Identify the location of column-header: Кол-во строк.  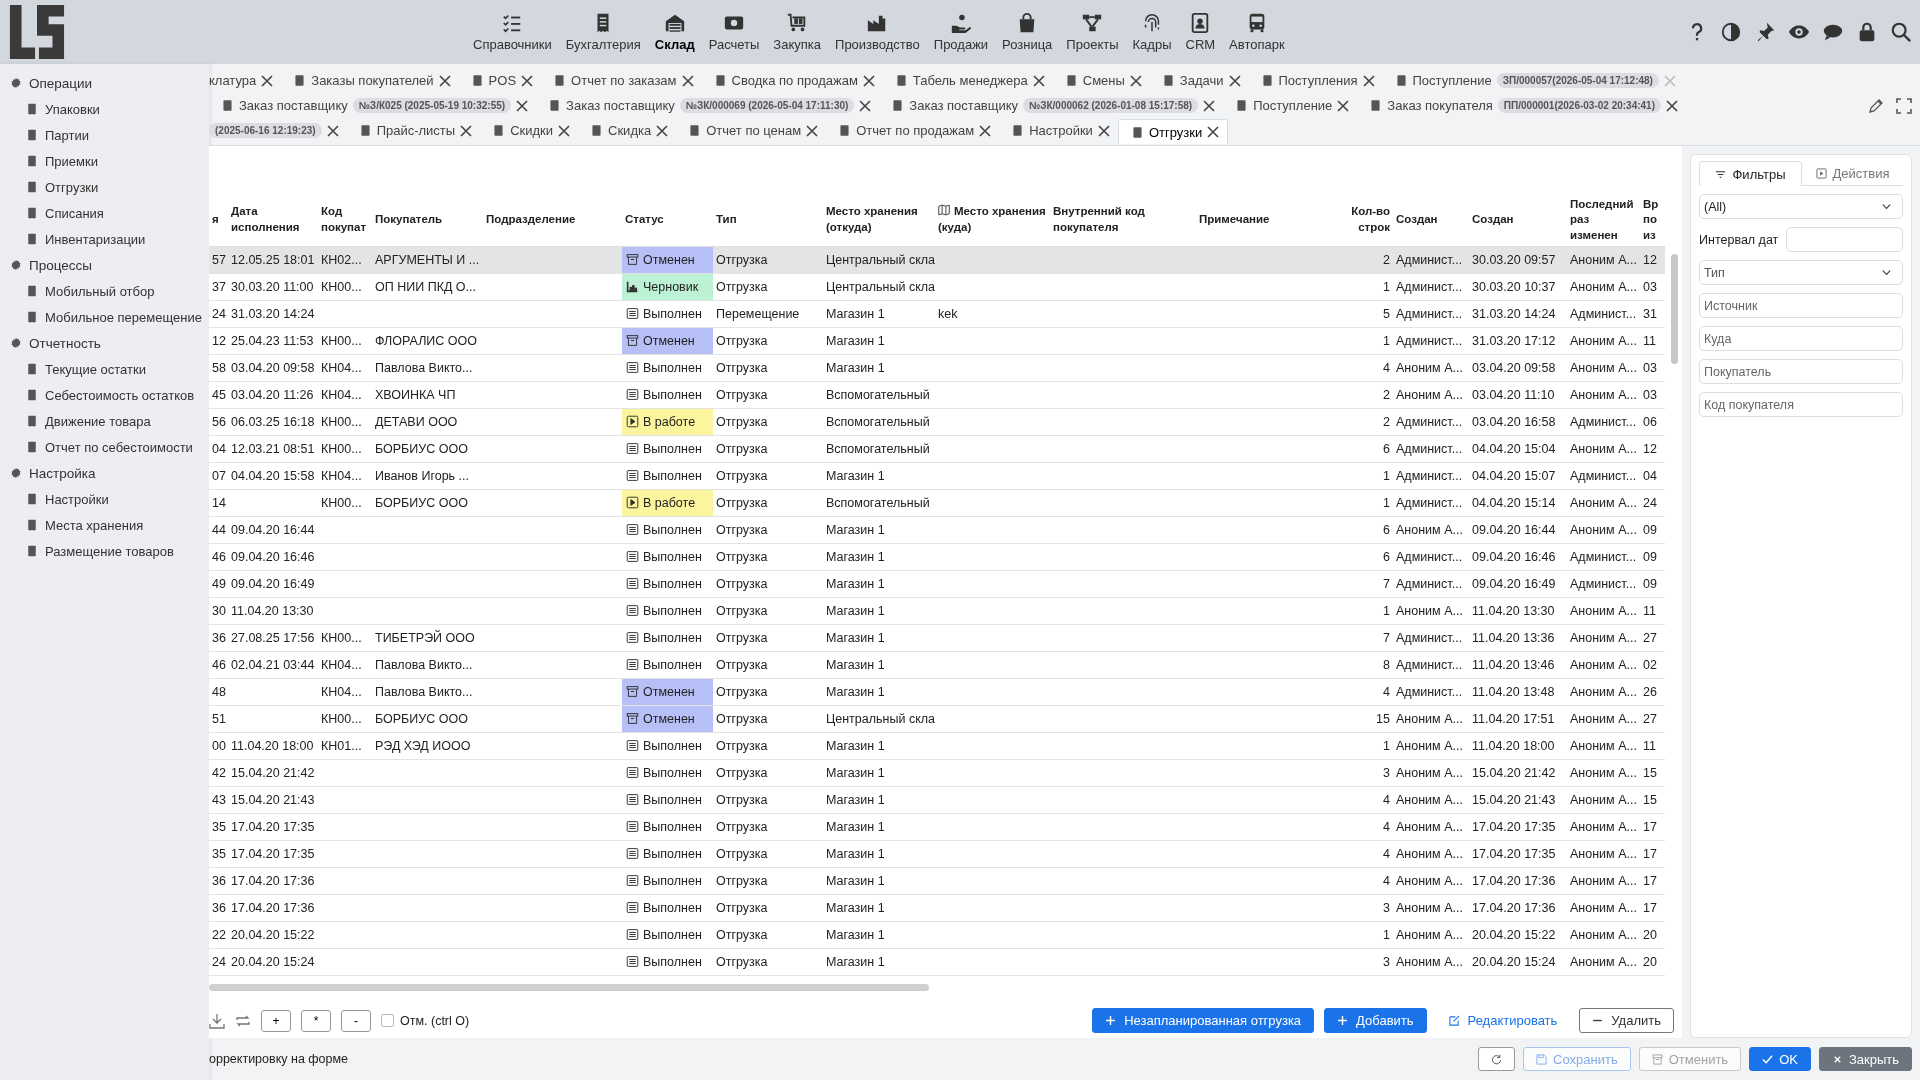
(1370, 220).